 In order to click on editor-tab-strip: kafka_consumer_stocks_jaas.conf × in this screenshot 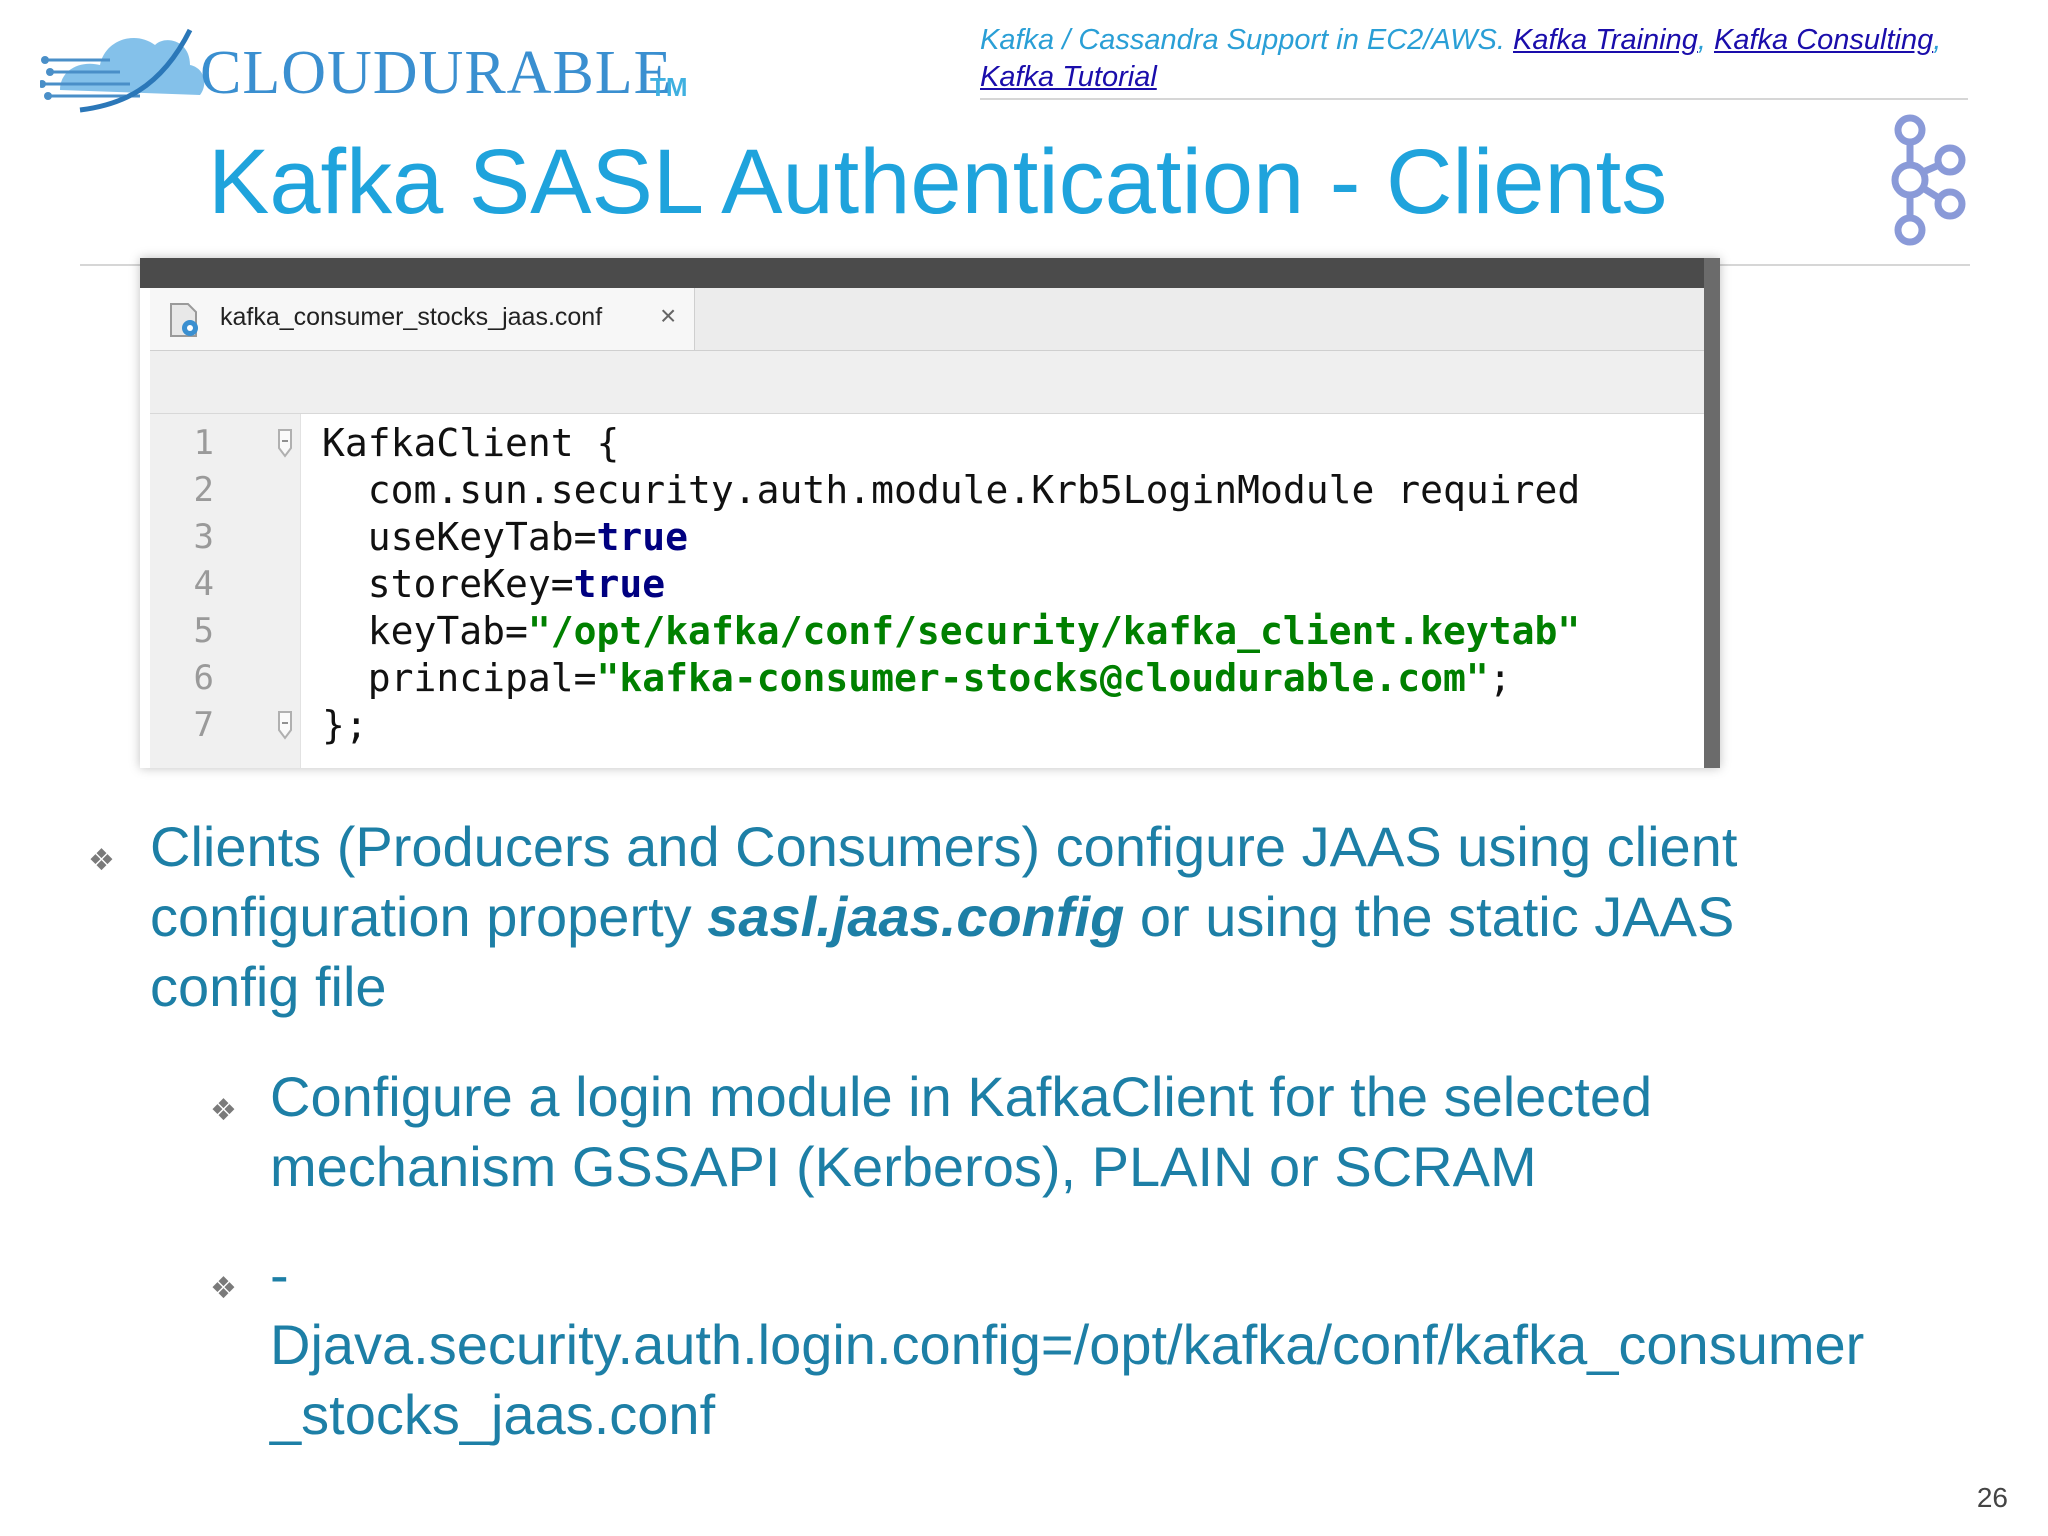, I will do `click(927, 319)`.